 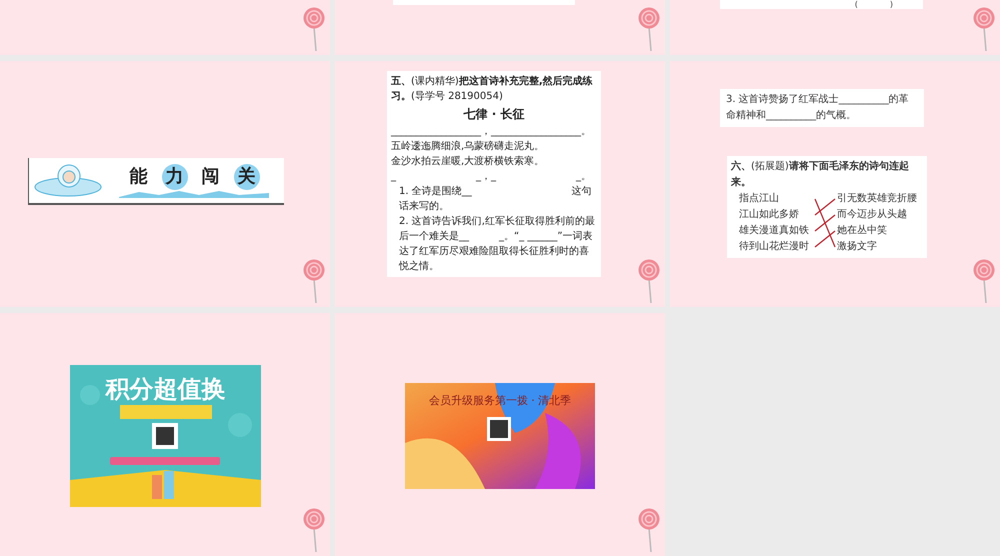 What do you see at coordinates (862, 231) in the screenshot?
I see `verse-line: 她在丛中笑` at bounding box center [862, 231].